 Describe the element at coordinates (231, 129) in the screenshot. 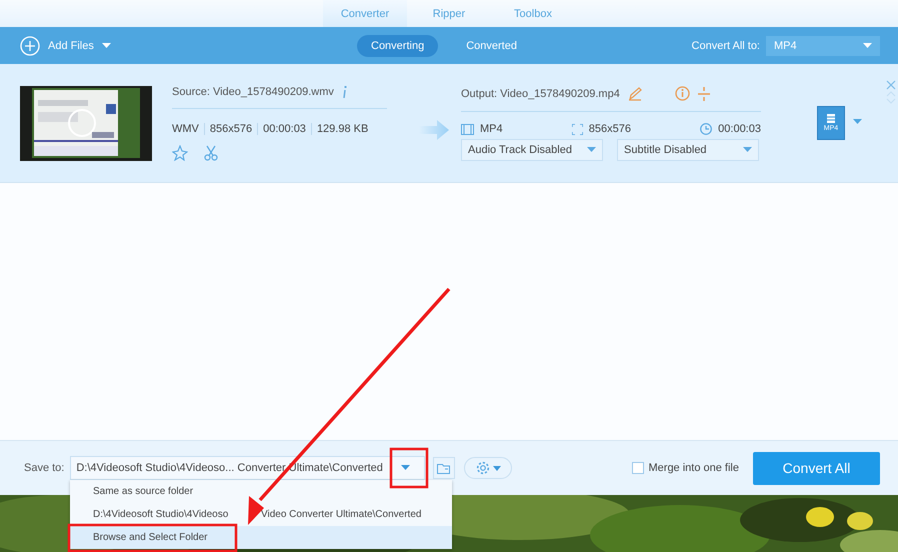

I see `file-info-text: 856x576` at that location.